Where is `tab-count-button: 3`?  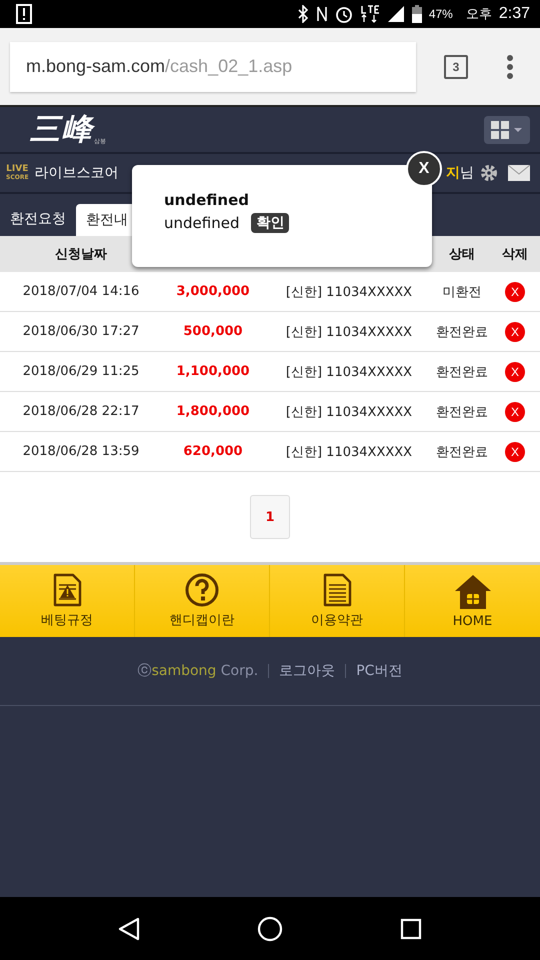
tab-count-button: 3 is located at coordinates (456, 66).